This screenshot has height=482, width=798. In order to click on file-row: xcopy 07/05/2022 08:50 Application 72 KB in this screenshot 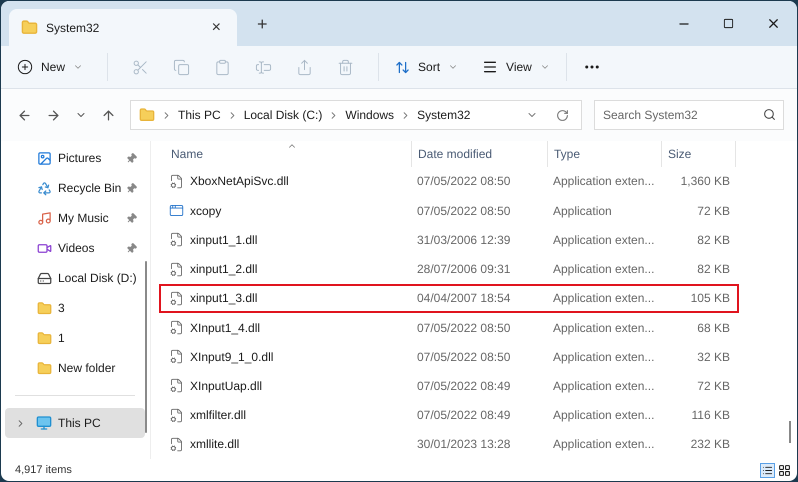, I will do `click(449, 211)`.